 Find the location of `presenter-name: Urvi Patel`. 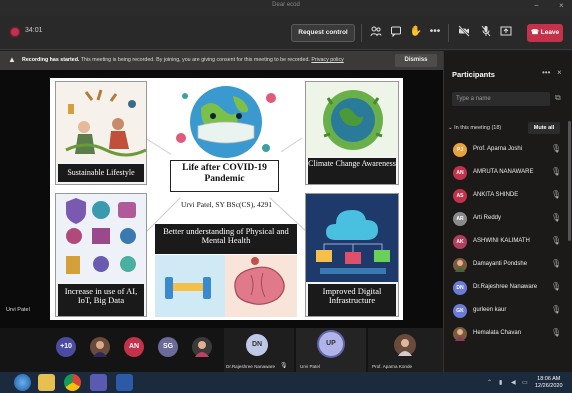

presenter-name: Urvi Patel is located at coordinates (18, 310).